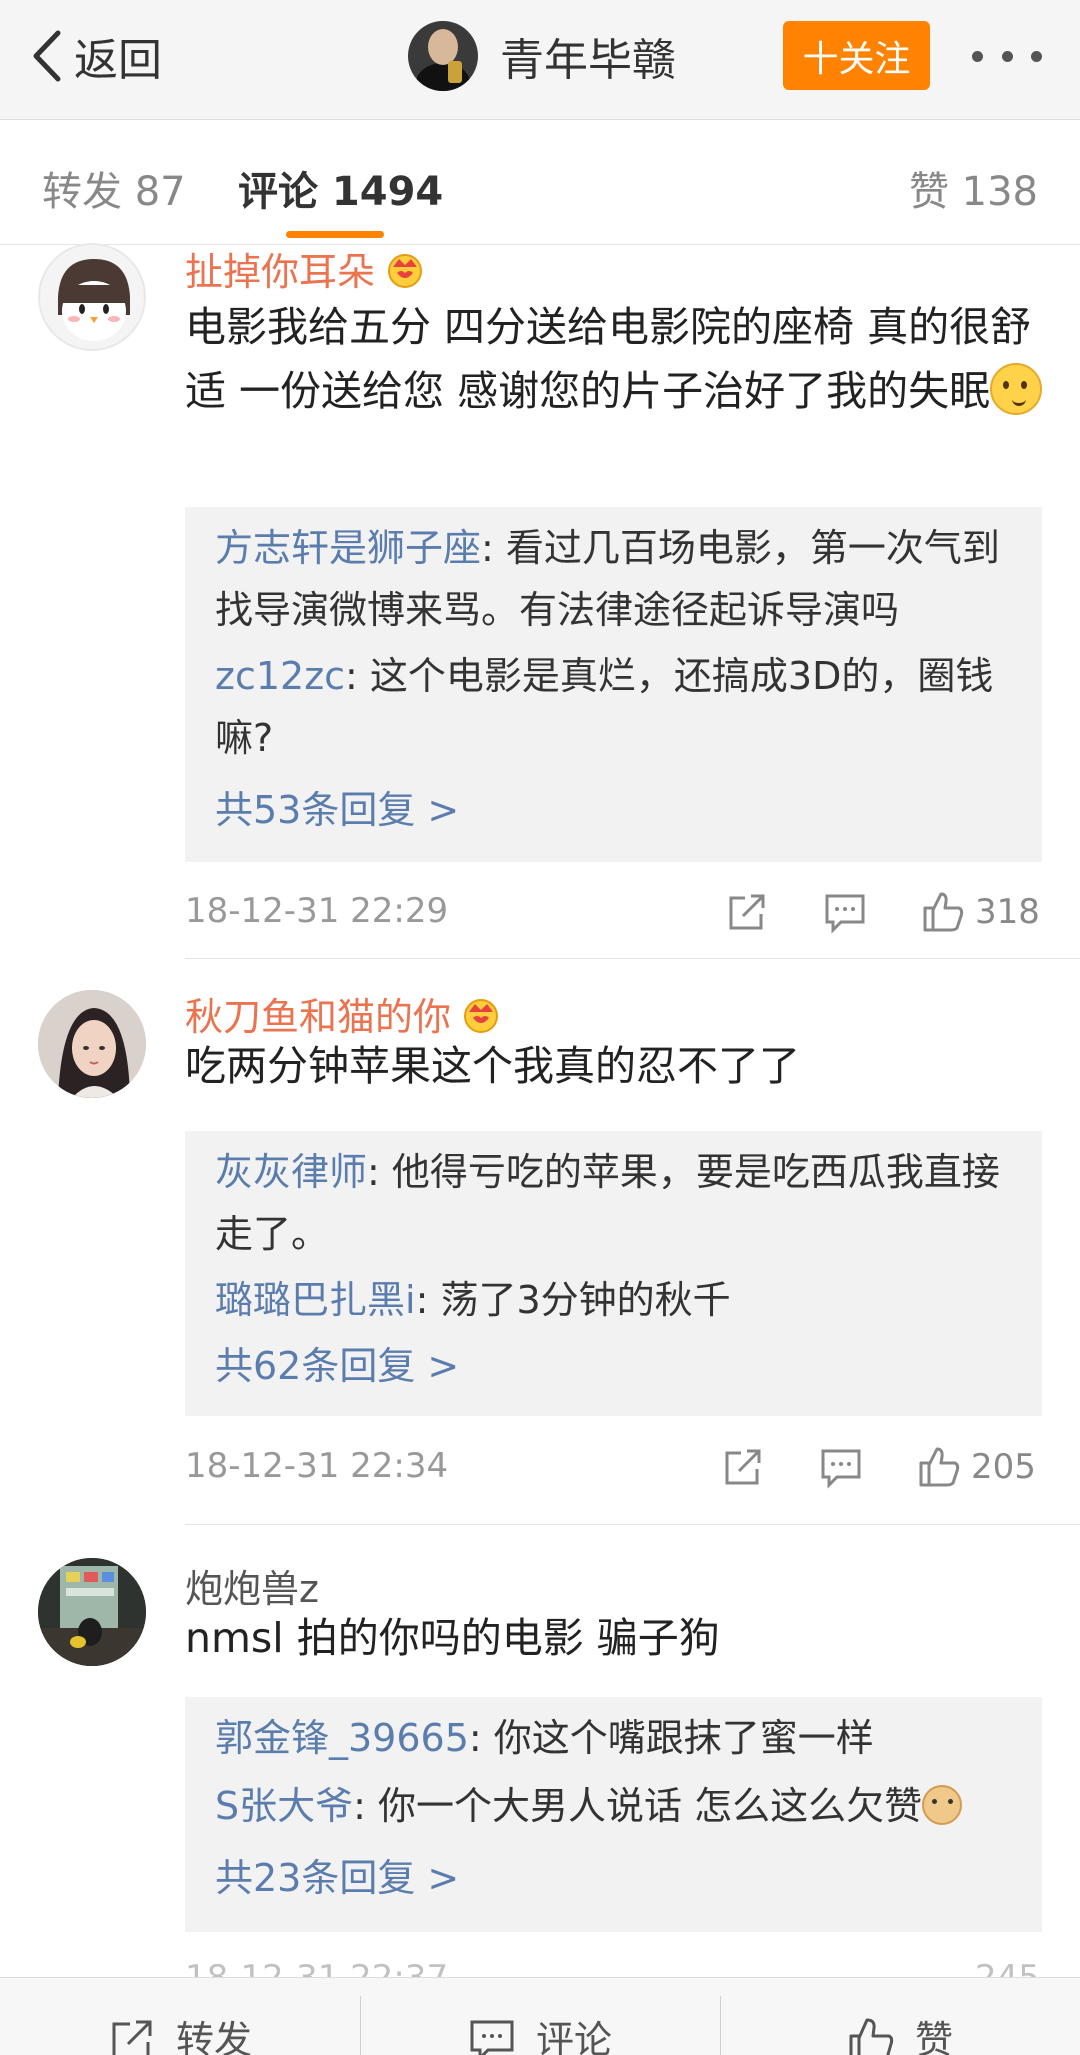  Describe the element at coordinates (340, 188) in the screenshot. I see `tab-comments: 评论 1494` at that location.